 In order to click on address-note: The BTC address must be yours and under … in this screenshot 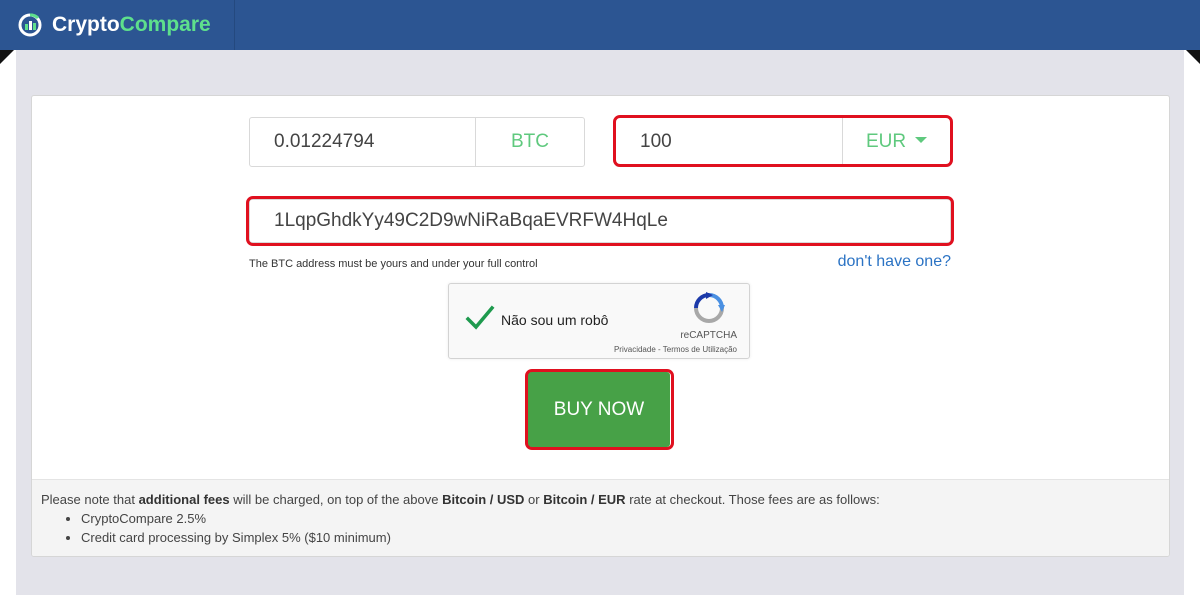, I will do `click(393, 264)`.